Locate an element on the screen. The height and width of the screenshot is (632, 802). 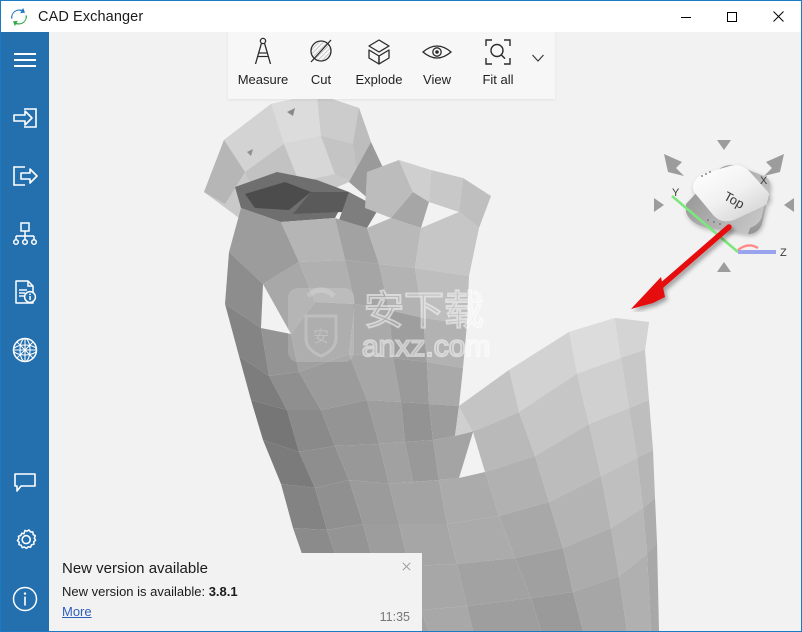
sidebar is located at coordinates (25, 331).